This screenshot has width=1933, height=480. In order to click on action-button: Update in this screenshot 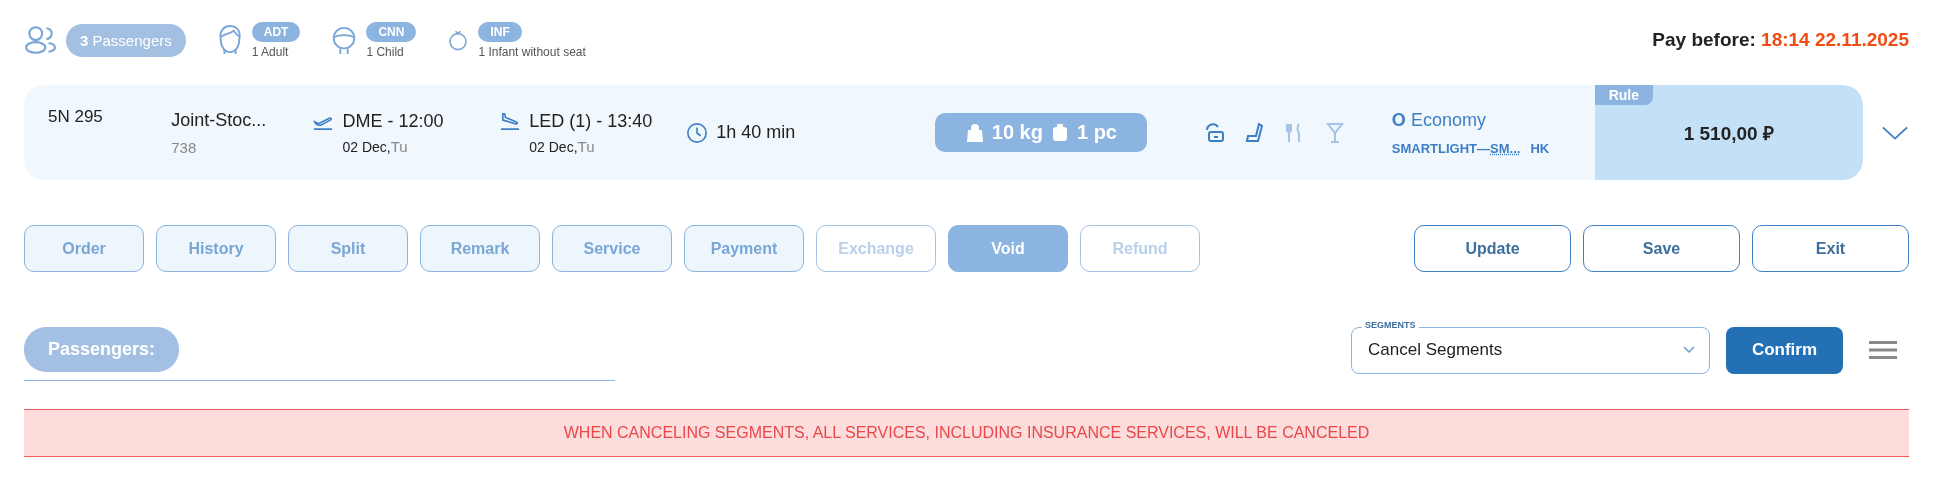, I will do `click(1492, 248)`.